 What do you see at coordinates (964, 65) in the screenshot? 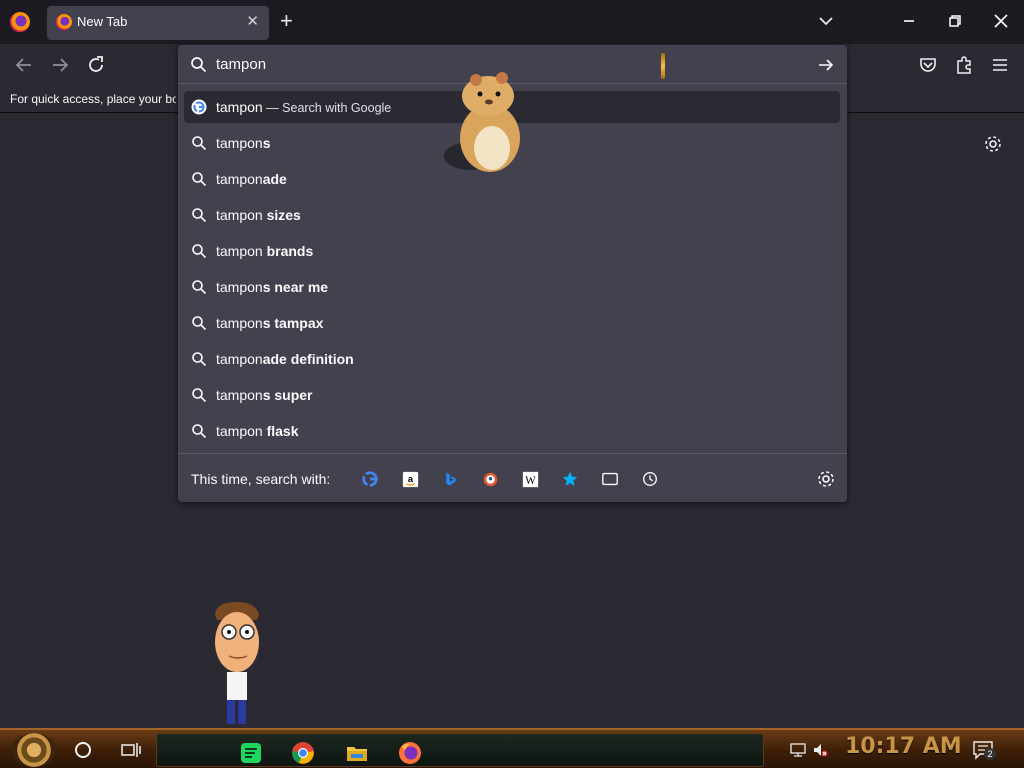
I see `extensions-puzzle-icon` at bounding box center [964, 65].